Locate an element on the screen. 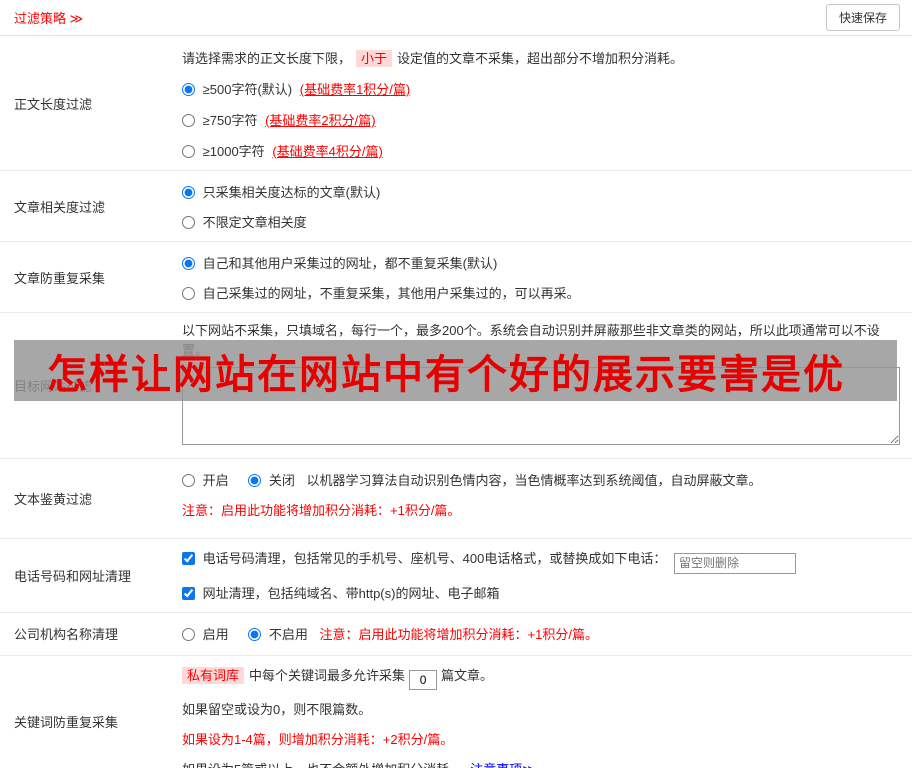 This screenshot has height=768, width=912. relevance-filter-label: 文章相关度过滤 is located at coordinates (60, 207).